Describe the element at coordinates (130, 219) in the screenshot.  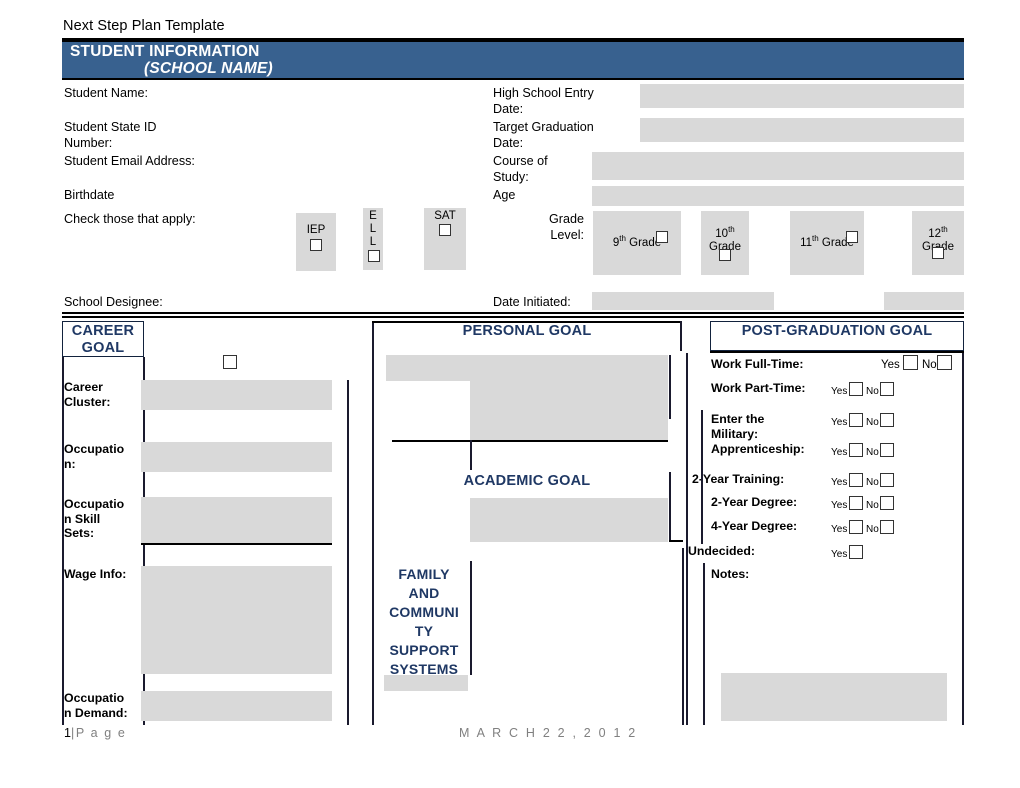
I see `check-apply-label: Check those that apply:` at that location.